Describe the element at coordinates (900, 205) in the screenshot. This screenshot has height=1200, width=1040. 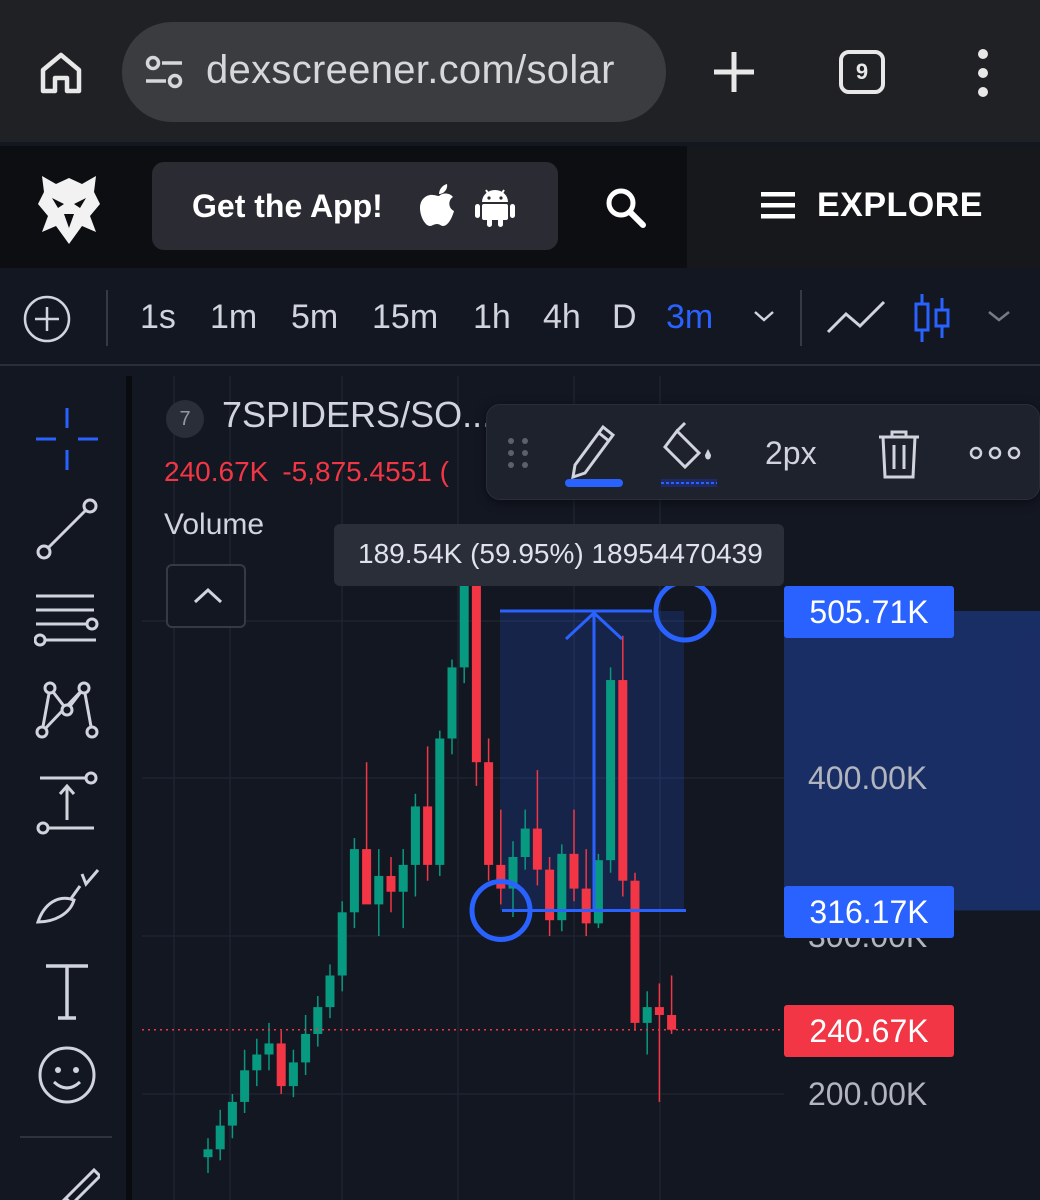
I see `explore-label: EXPLORE` at that location.